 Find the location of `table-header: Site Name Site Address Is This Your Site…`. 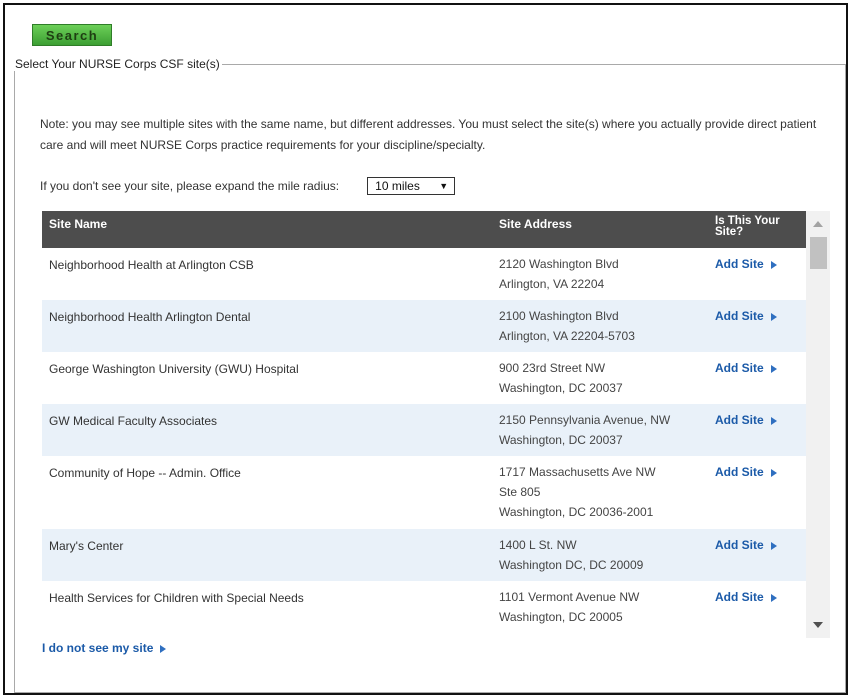

table-header: Site Name Site Address Is This Your Site… is located at coordinates (424, 229).